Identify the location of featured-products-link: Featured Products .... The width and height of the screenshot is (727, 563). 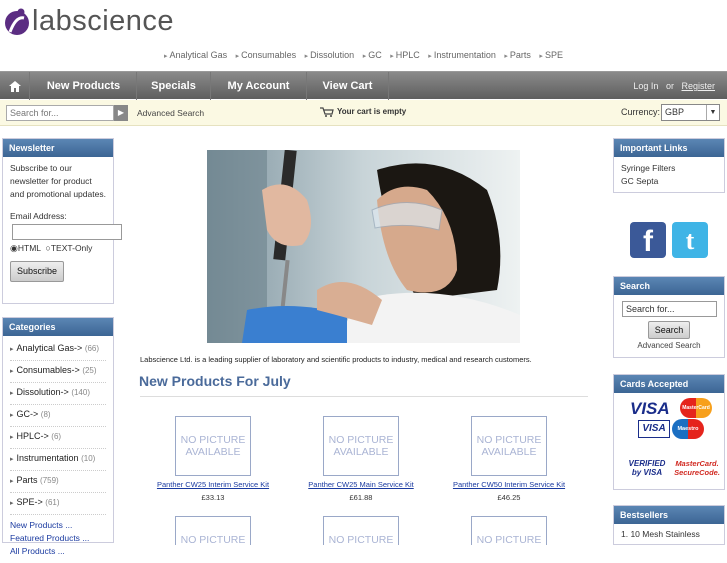
(49, 538).